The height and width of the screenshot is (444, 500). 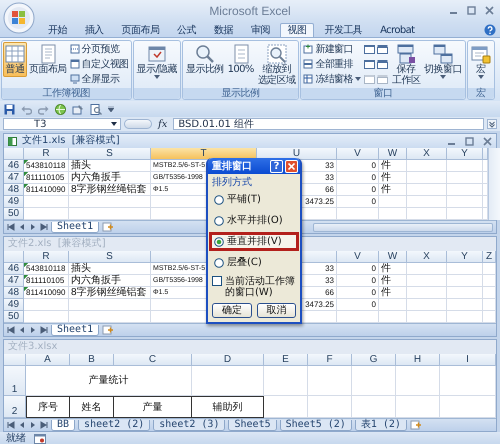 I want to click on ribbon-button: 全部重排, so click(x=332, y=64).